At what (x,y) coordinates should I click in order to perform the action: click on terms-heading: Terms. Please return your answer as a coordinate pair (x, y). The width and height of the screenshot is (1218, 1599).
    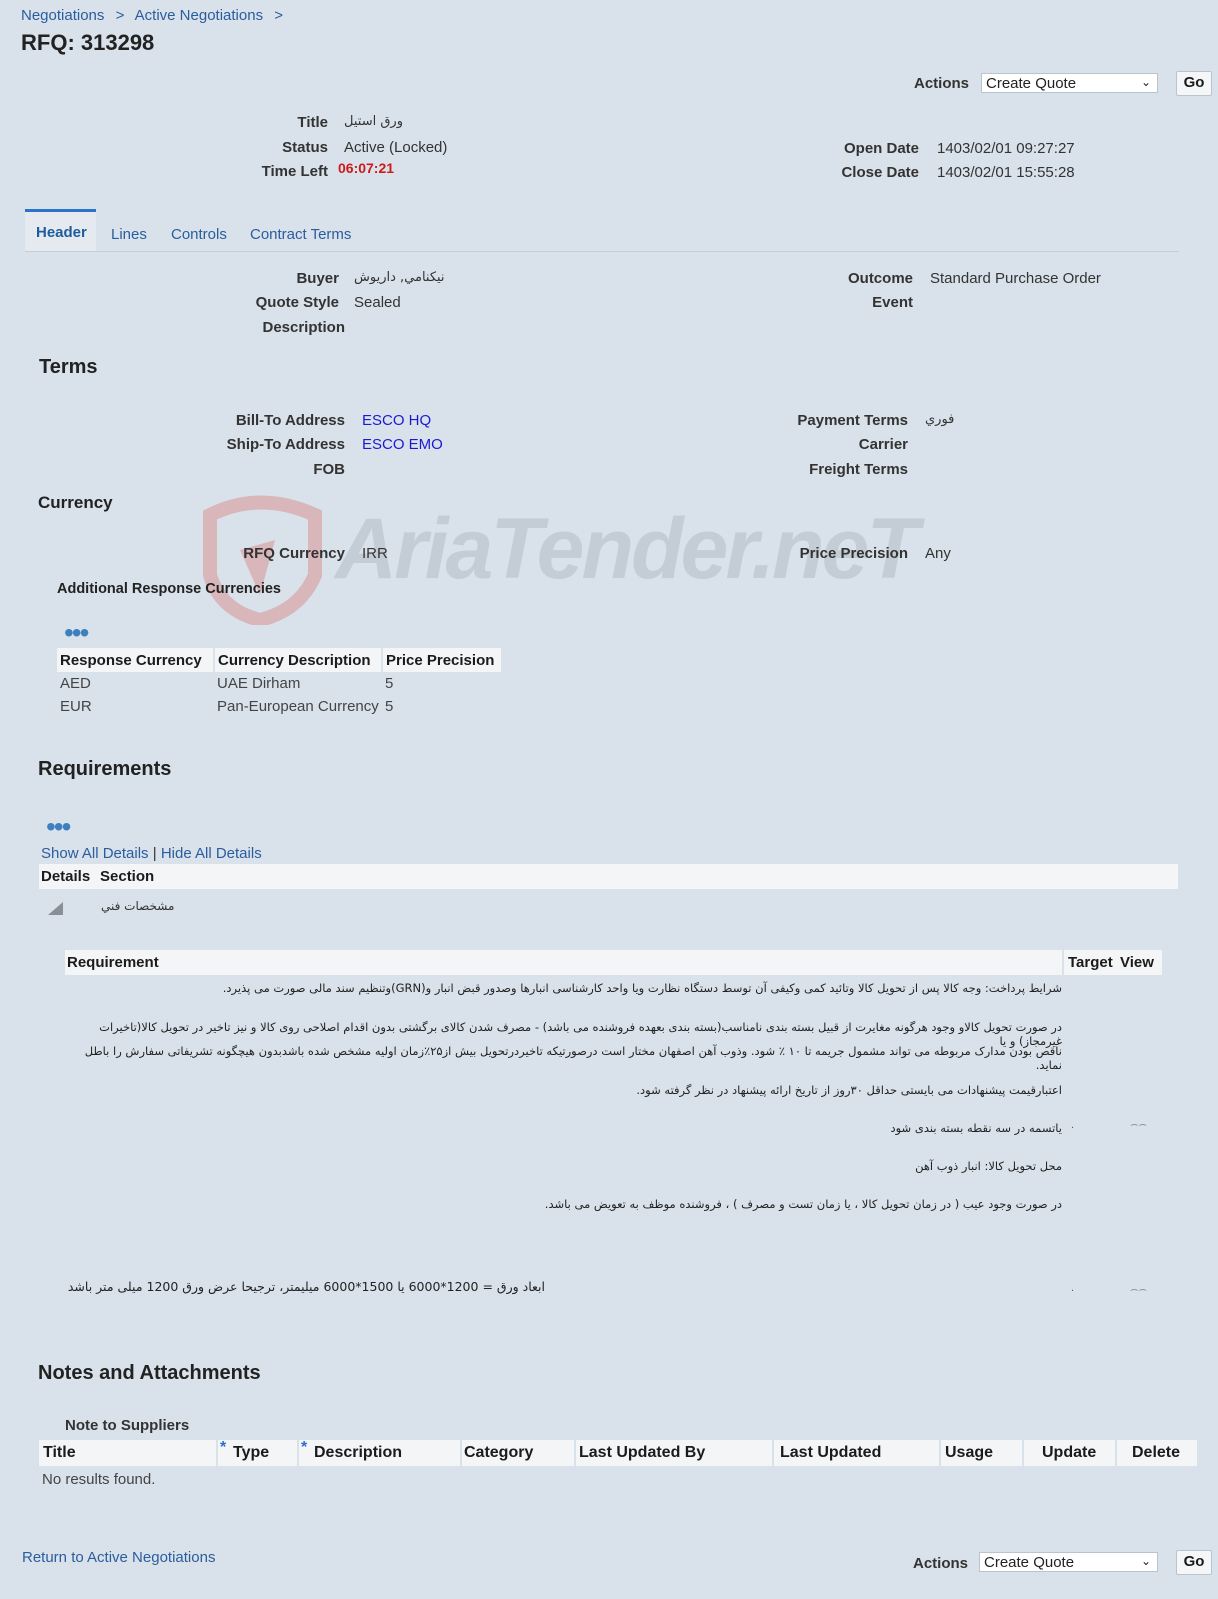
    Looking at the image, I should click on (68, 367).